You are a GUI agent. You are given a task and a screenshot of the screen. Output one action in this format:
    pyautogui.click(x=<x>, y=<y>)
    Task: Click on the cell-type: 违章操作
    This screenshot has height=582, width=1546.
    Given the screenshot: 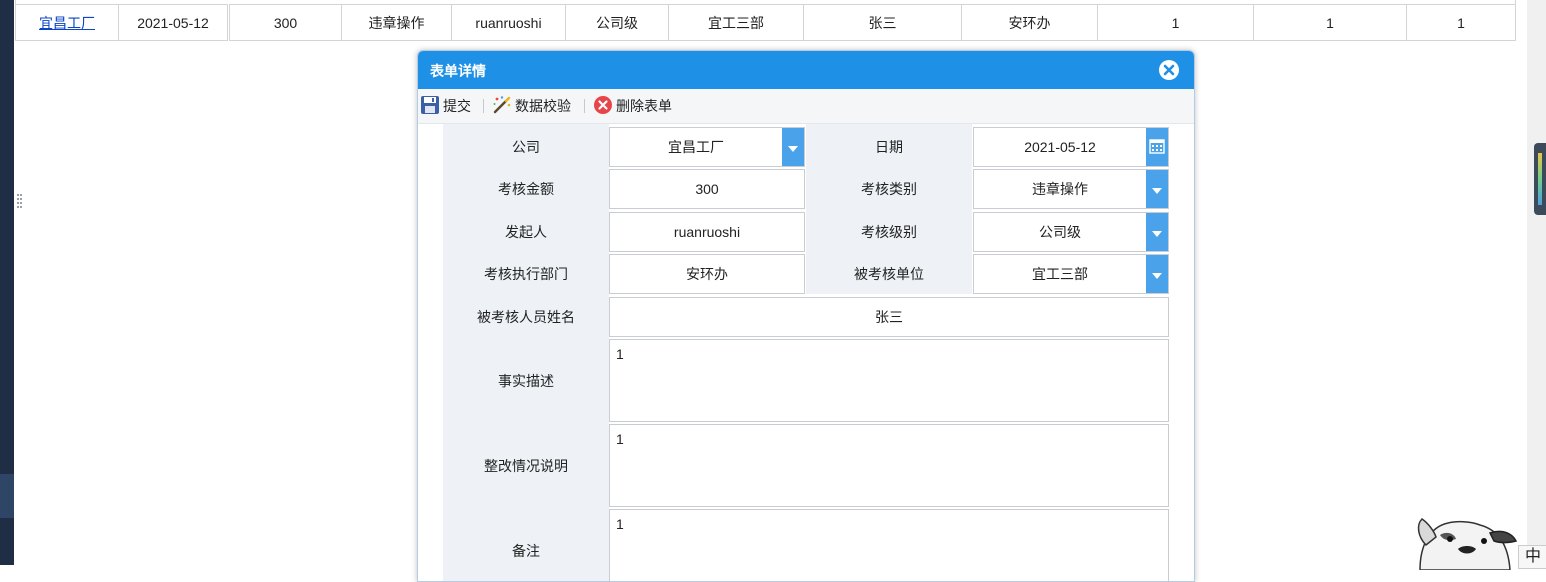 What is the action you would take?
    pyautogui.click(x=396, y=22)
    